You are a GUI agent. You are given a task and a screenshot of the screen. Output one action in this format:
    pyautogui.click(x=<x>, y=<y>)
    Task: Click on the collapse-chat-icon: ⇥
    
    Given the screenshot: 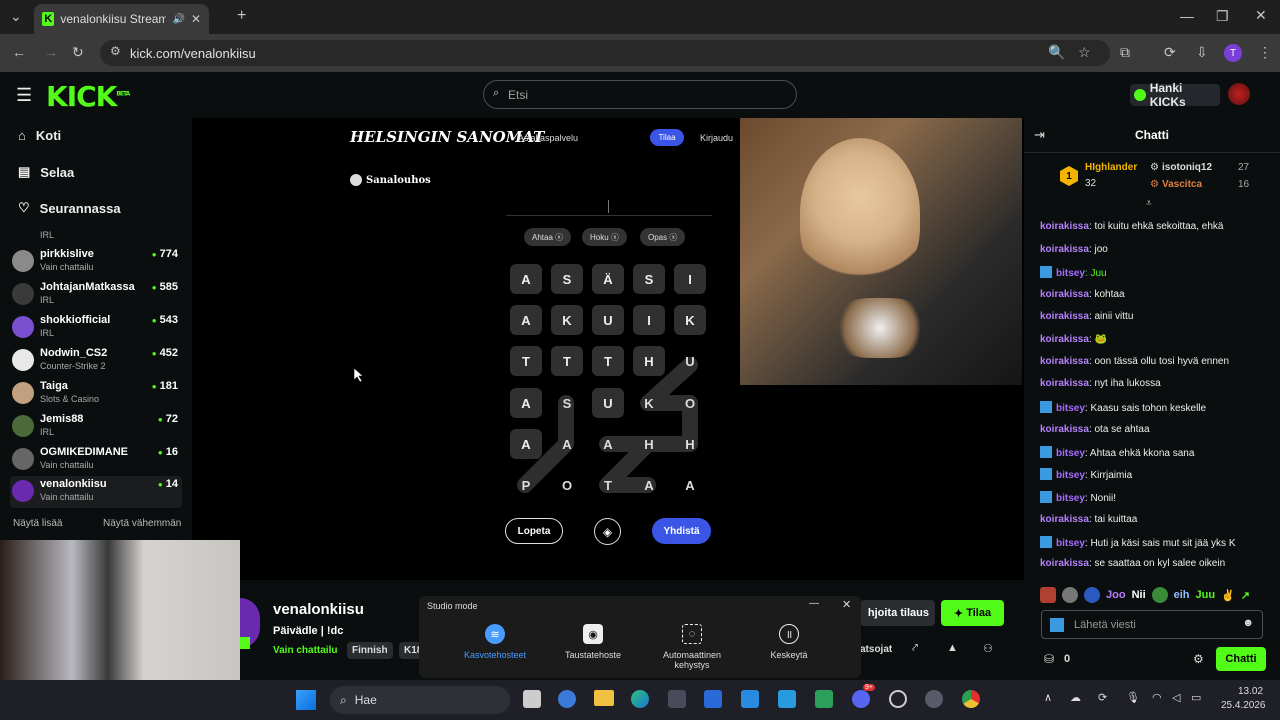 What is the action you would take?
    pyautogui.click(x=1039, y=135)
    